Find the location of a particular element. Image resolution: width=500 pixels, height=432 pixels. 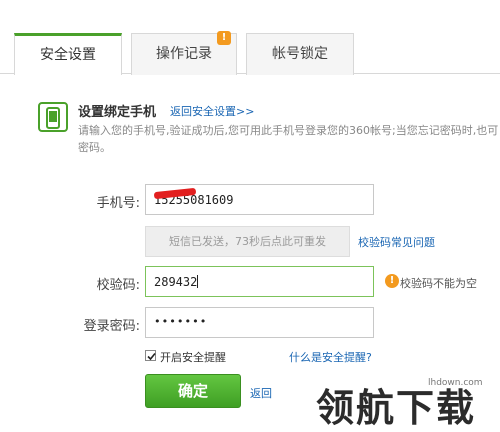

watermark-logo: 领航下载 is located at coordinates (396, 408).